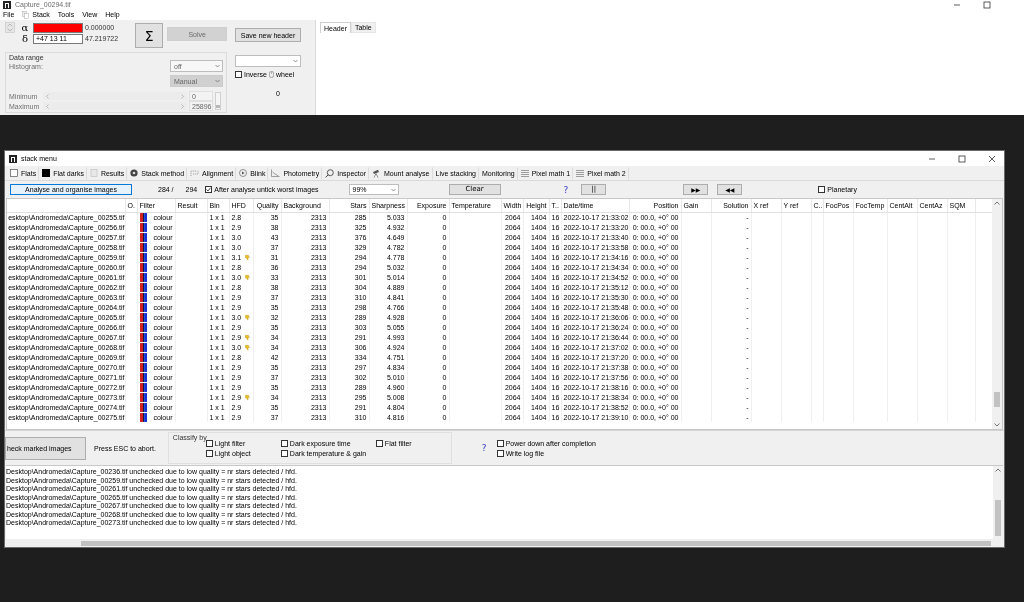 Image resolution: width=1024 pixels, height=602 pixels. What do you see at coordinates (14, 173) in the screenshot?
I see `square-icon` at bounding box center [14, 173].